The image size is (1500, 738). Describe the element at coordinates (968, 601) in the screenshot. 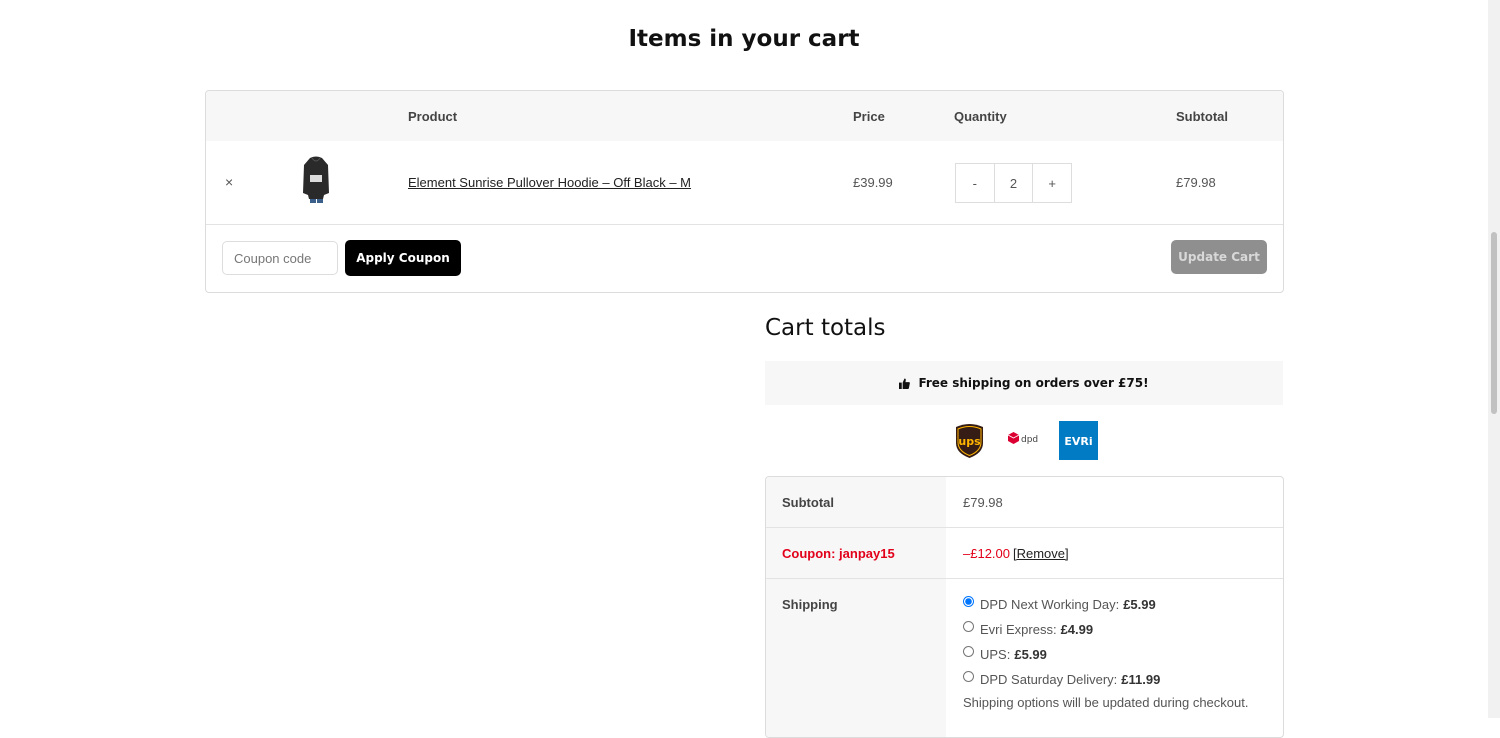

I see `shipping-radio-dpd-next-day` at that location.